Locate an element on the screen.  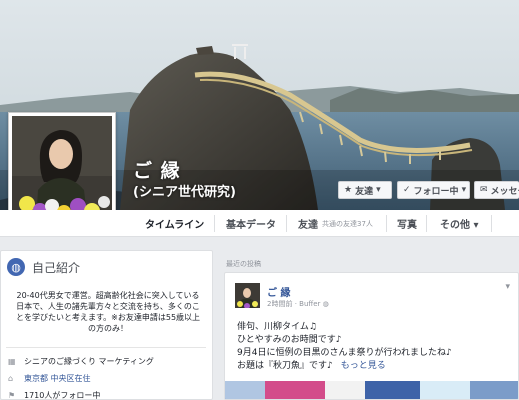
intro-work-row: ▦ シニアのご縁づくり マーケティング is located at coordinates (81, 361).